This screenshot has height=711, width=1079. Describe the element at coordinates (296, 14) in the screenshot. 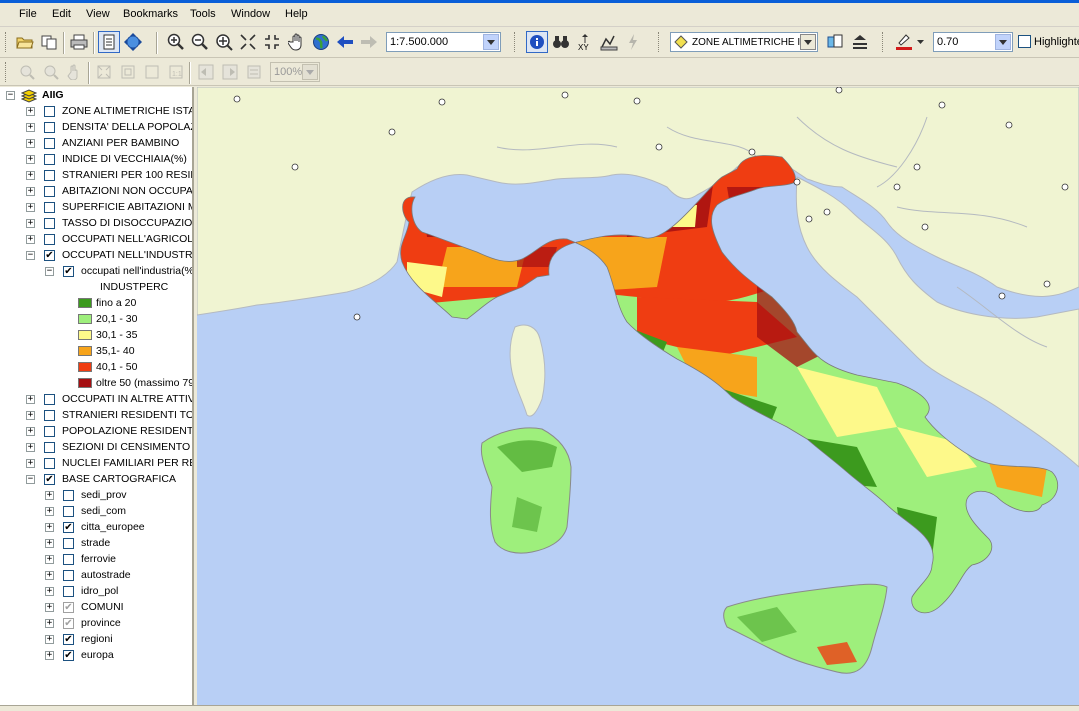

I see `menu-help: Help` at that location.